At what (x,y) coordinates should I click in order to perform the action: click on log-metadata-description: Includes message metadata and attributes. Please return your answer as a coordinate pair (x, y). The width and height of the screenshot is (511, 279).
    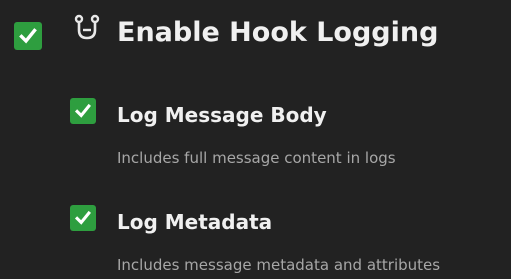
    Looking at the image, I should click on (279, 265).